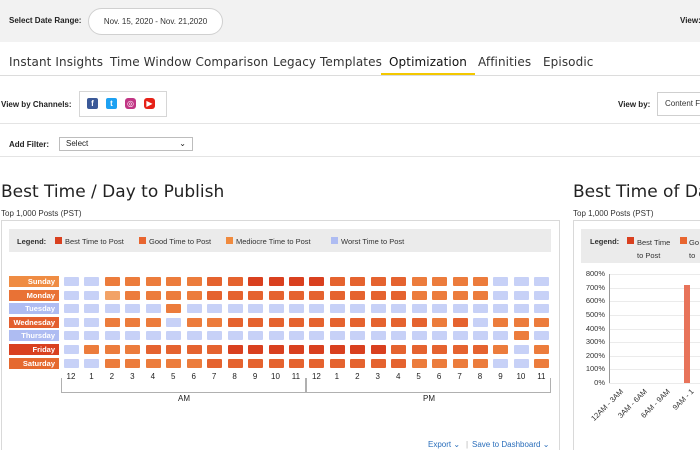  Describe the element at coordinates (126, 144) in the screenshot. I see `filter-select: Select ⌄` at that location.